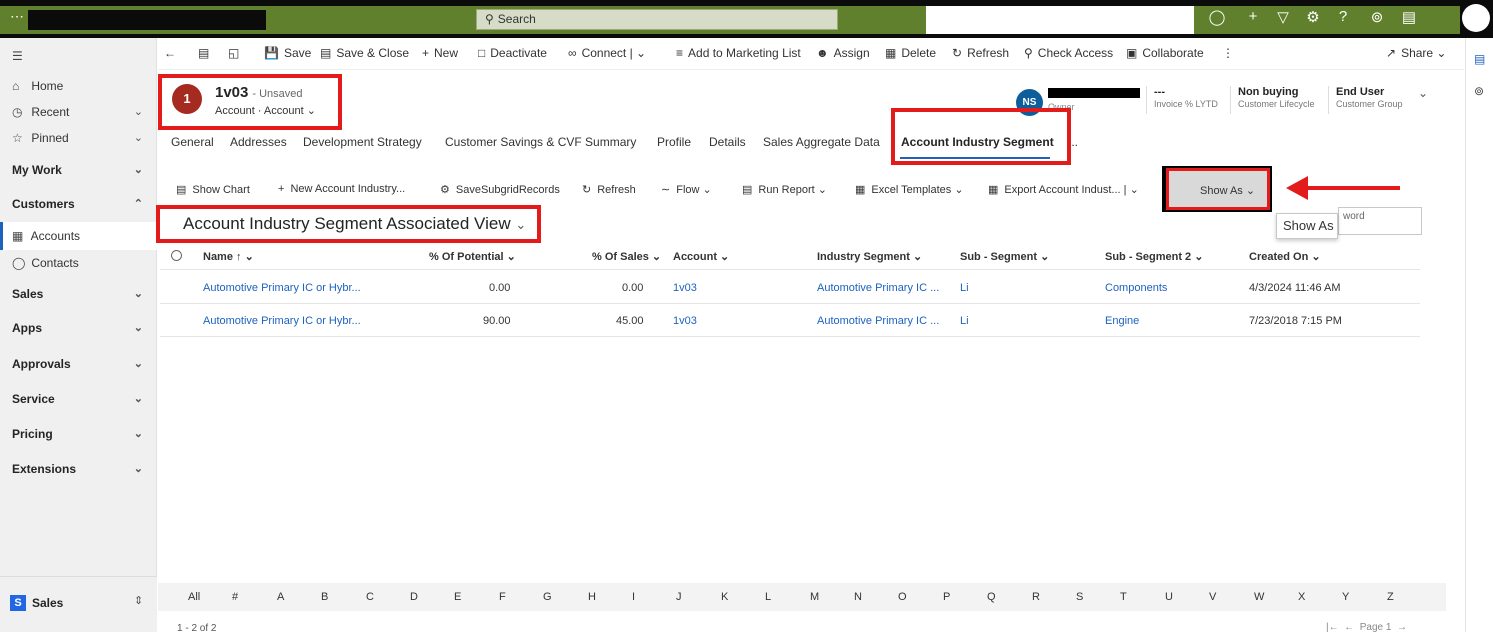  Describe the element at coordinates (78, 399) in the screenshot. I see `nav-group-service: Service ⌄` at that location.